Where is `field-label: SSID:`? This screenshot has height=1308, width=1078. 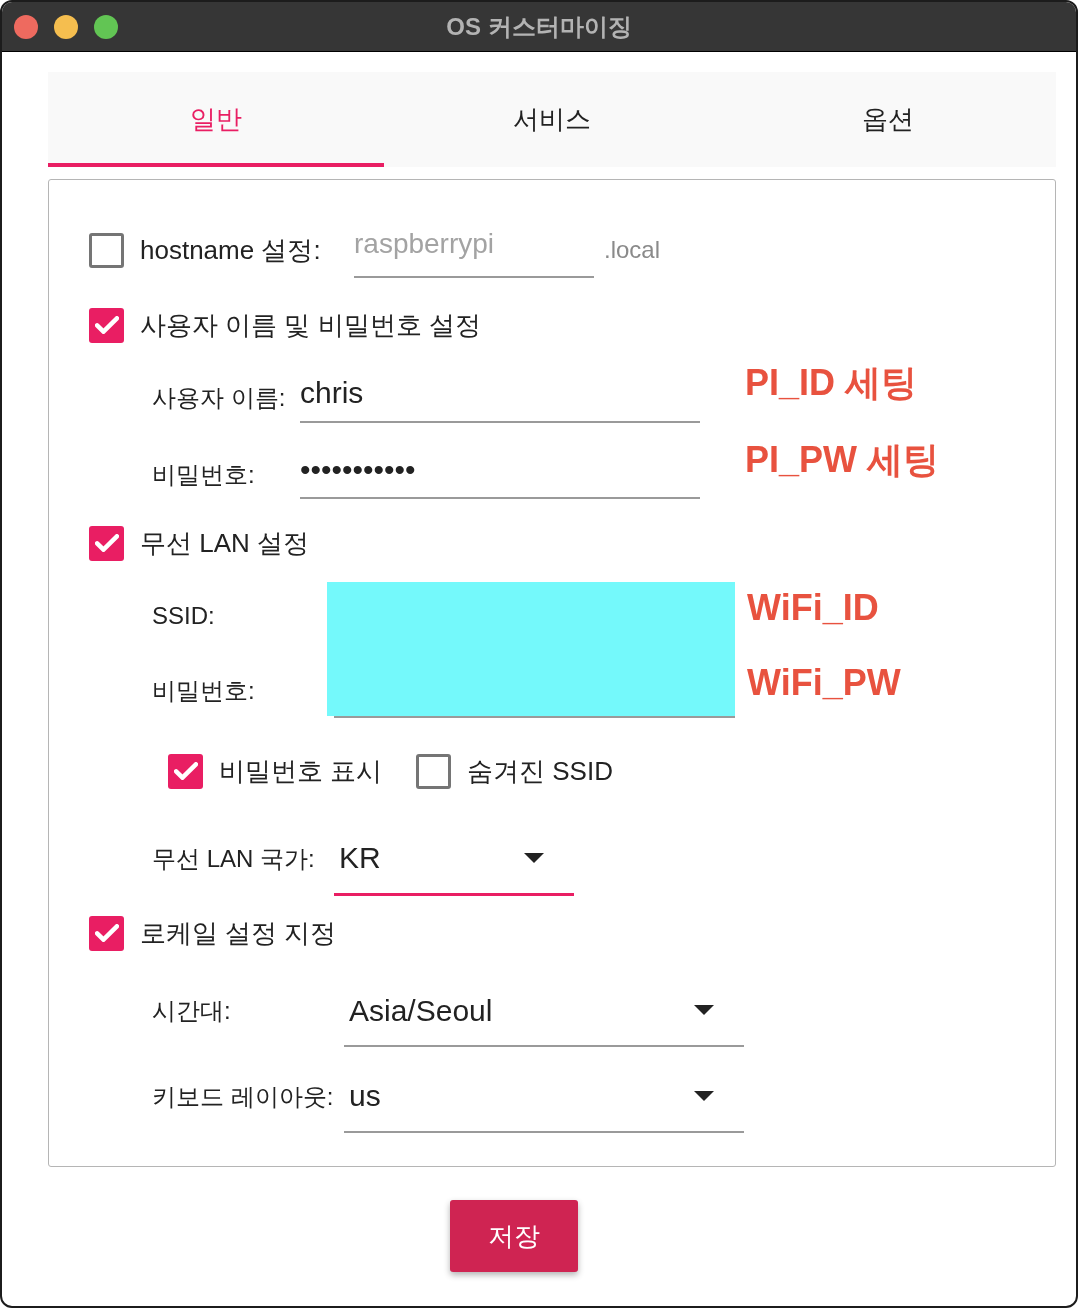 field-label: SSID: is located at coordinates (183, 615).